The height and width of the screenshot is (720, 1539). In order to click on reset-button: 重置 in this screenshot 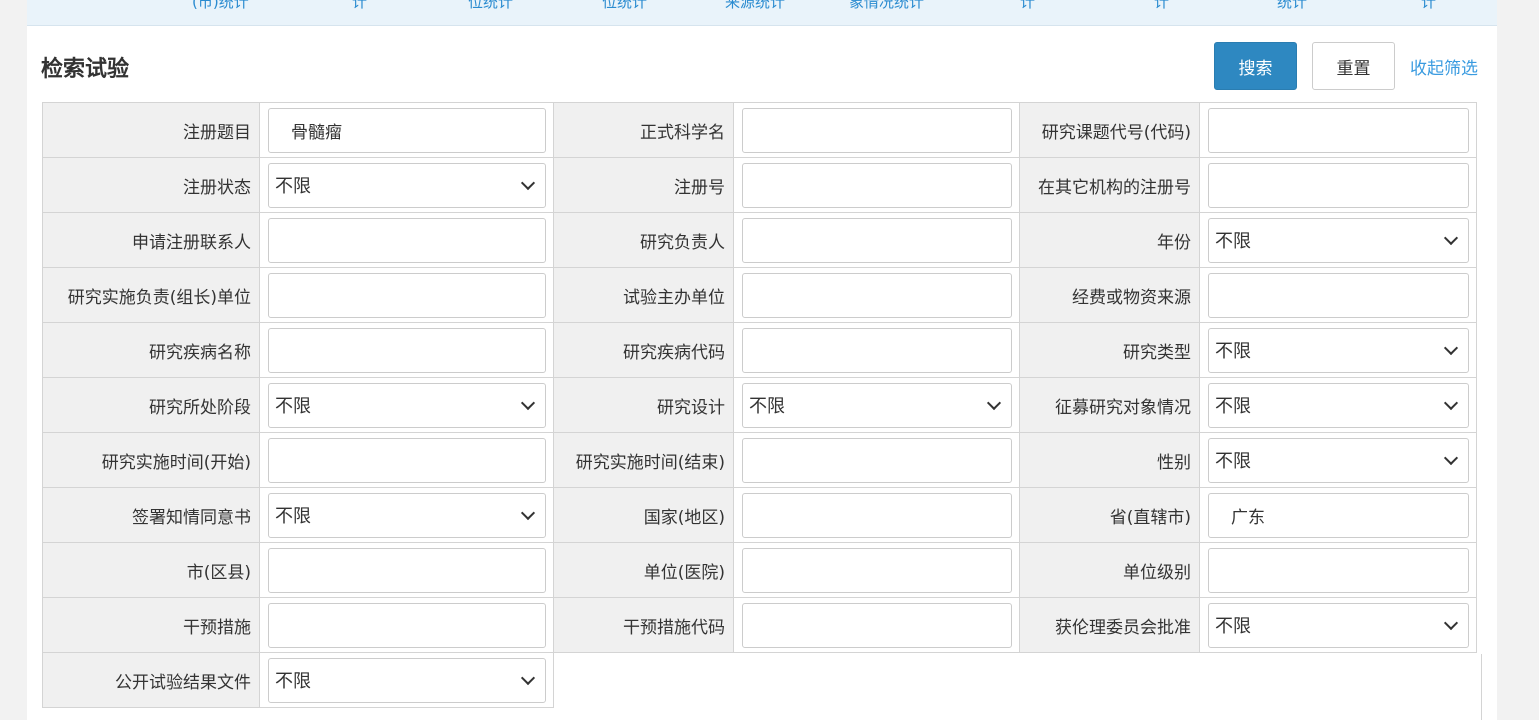, I will do `click(1353, 66)`.